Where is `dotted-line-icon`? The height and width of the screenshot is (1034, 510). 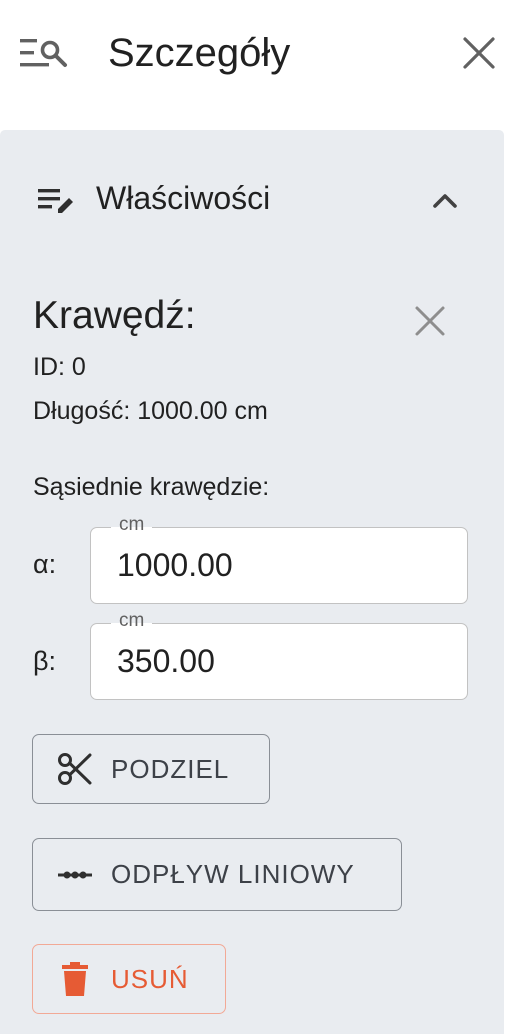 dotted-line-icon is located at coordinates (75, 874).